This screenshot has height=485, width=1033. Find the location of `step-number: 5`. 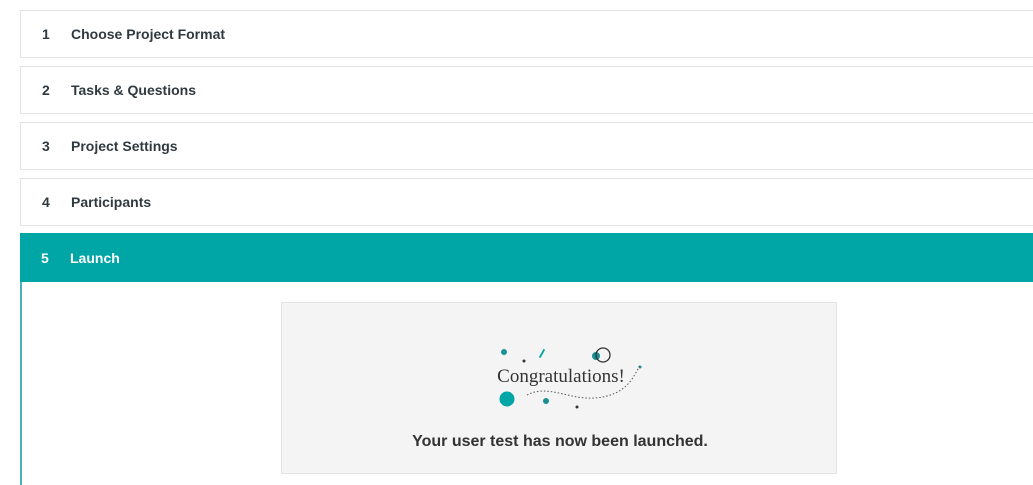

step-number: 5 is located at coordinates (45, 257).